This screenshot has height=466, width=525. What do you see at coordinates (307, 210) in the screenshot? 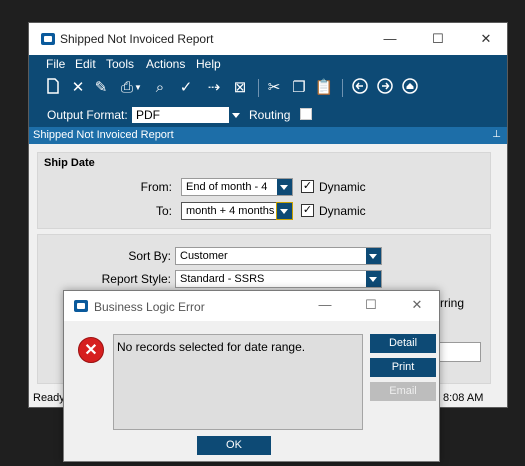
I see `to-dynamic-checkbox: ✓` at bounding box center [307, 210].